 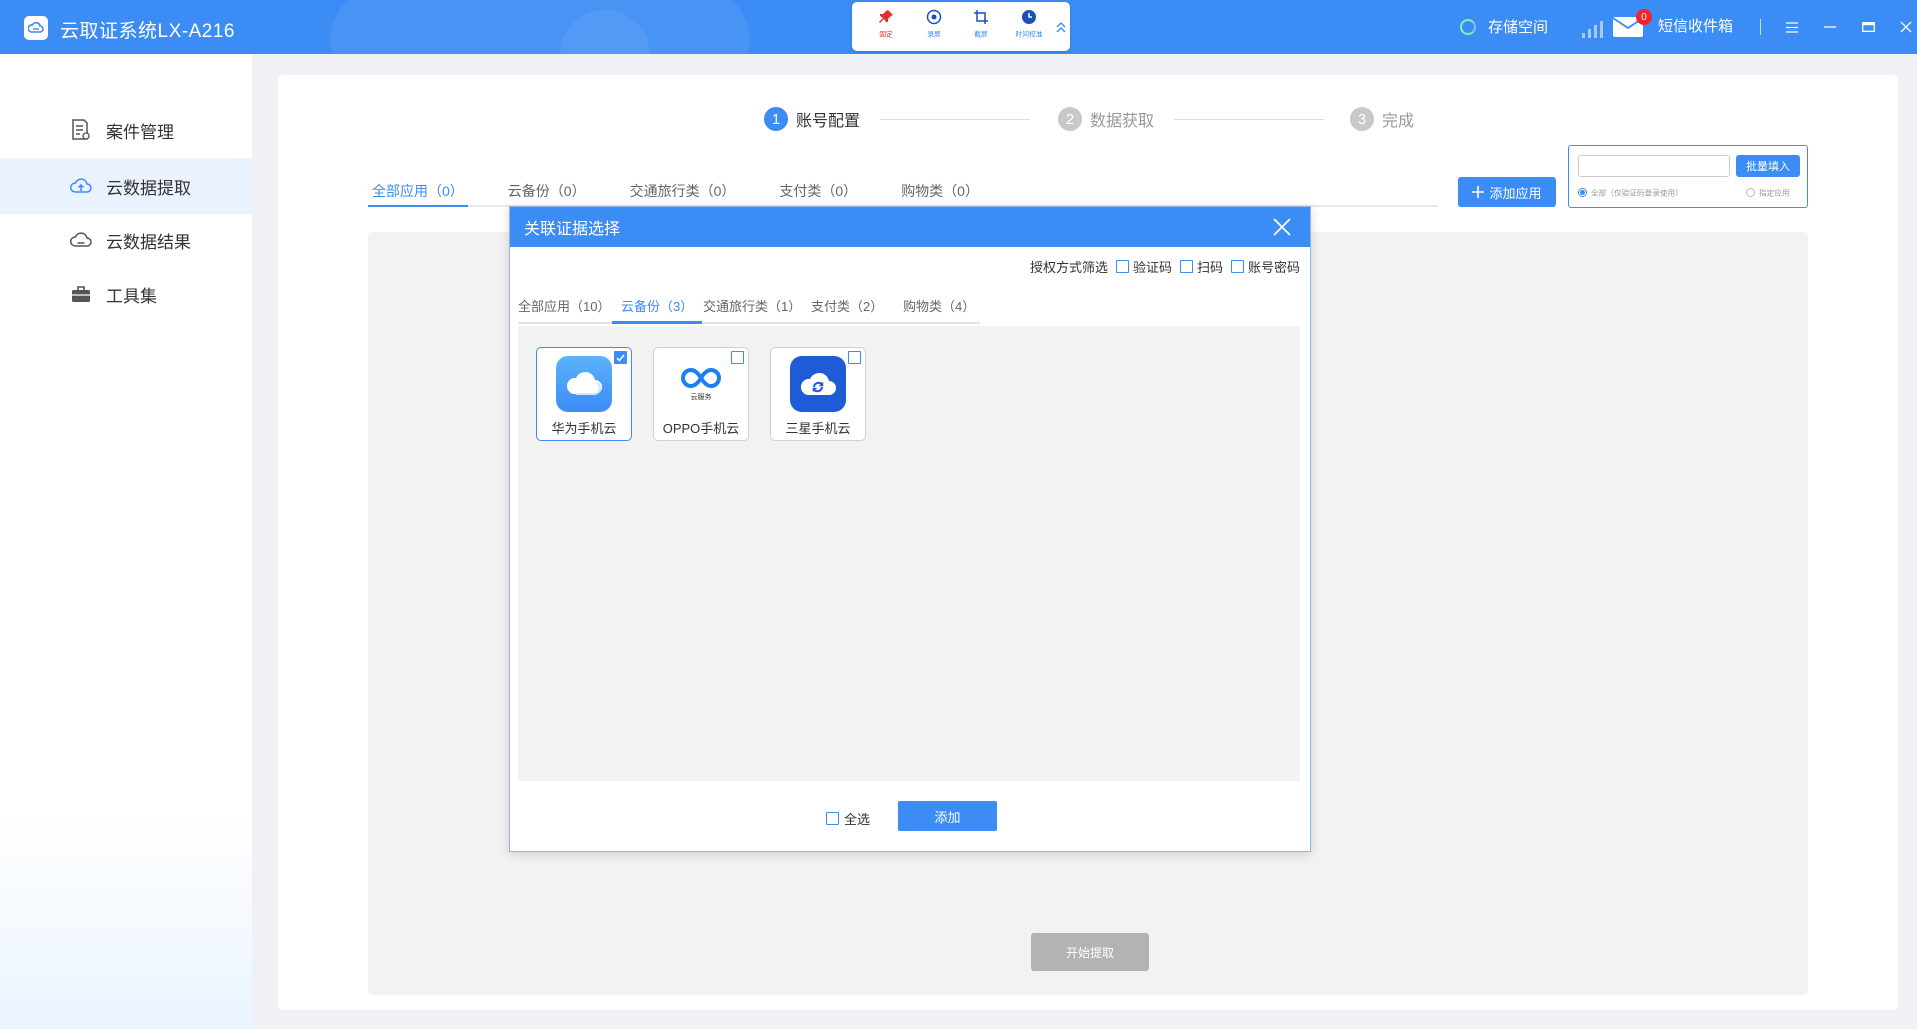 I want to click on toolbar-record-button: 录屏, so click(x=934, y=26).